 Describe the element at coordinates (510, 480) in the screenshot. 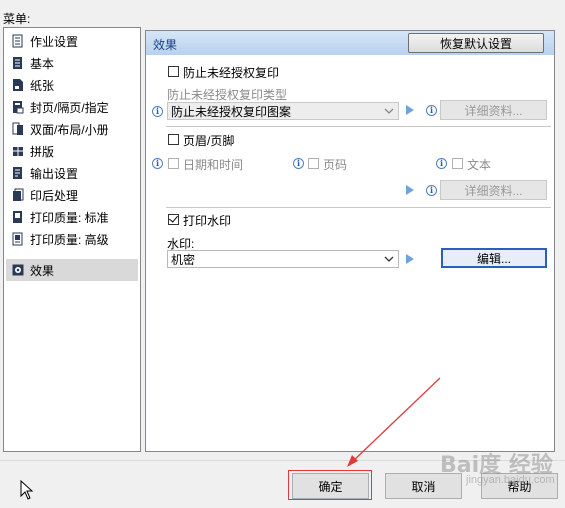

I see `baidu-watermark-url: jingyan.baidu.com` at that location.